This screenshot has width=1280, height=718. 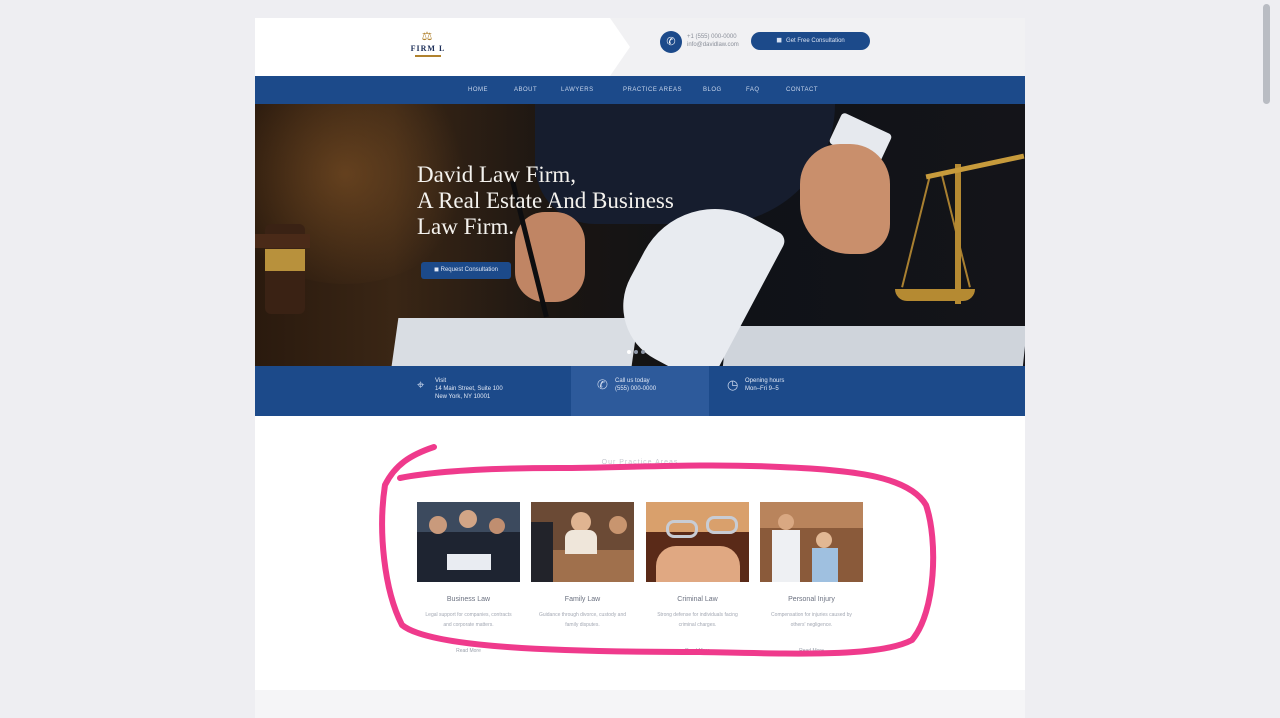 I want to click on feature-line: Call us today, so click(x=632, y=381).